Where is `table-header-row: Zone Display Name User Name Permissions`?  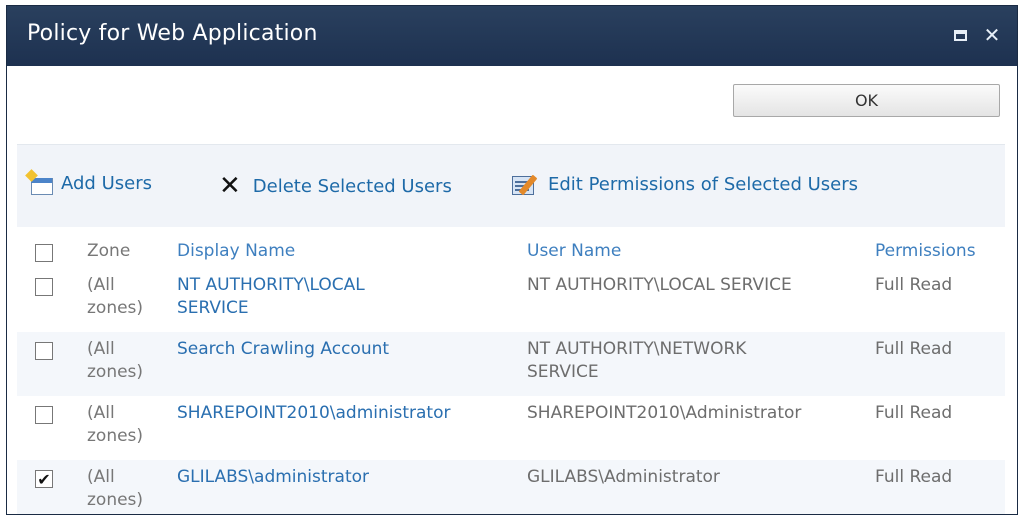 table-header-row: Zone Display Name User Name Permissions is located at coordinates (511, 252).